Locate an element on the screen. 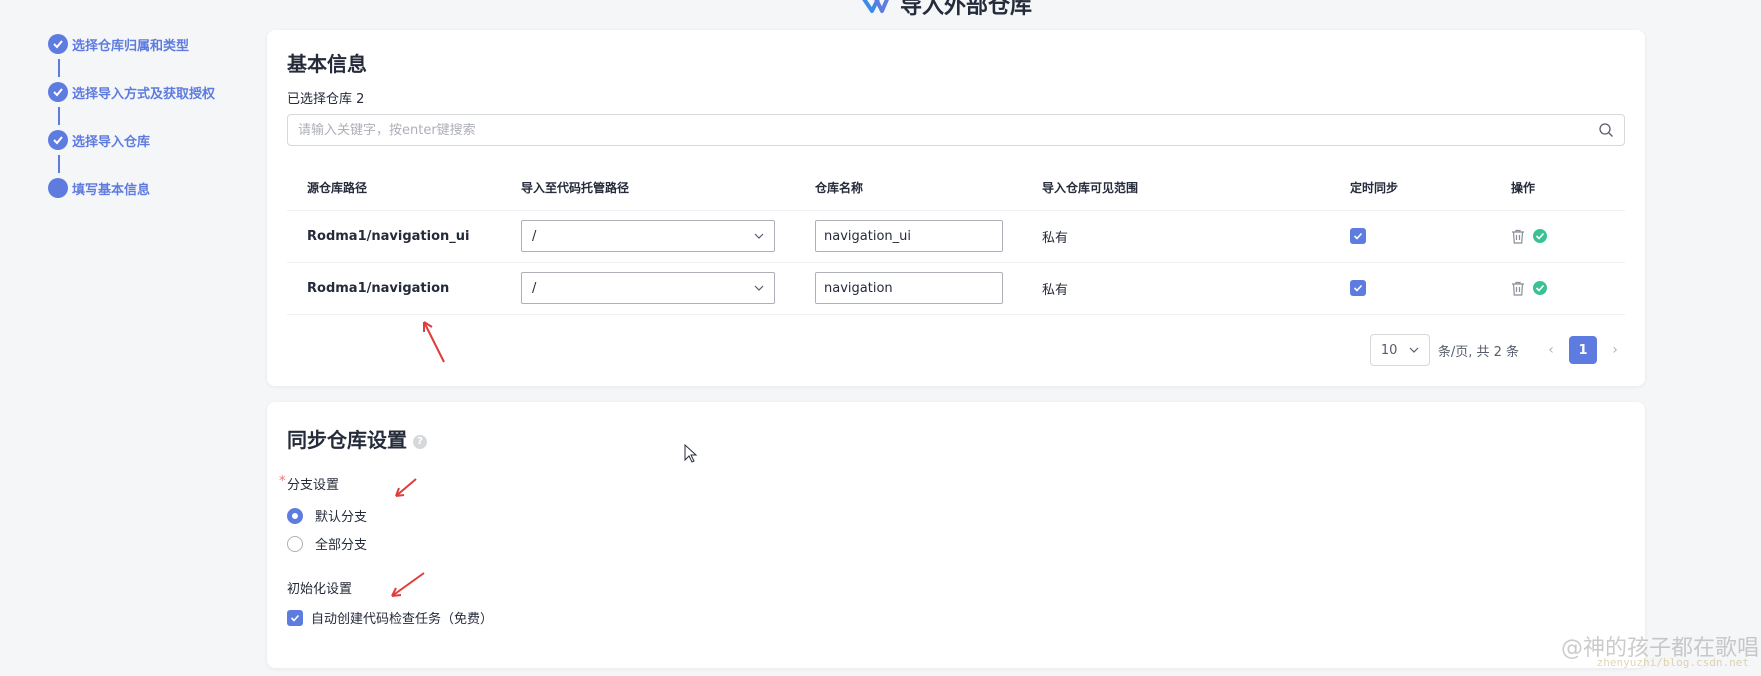  search-box is located at coordinates (956, 130).